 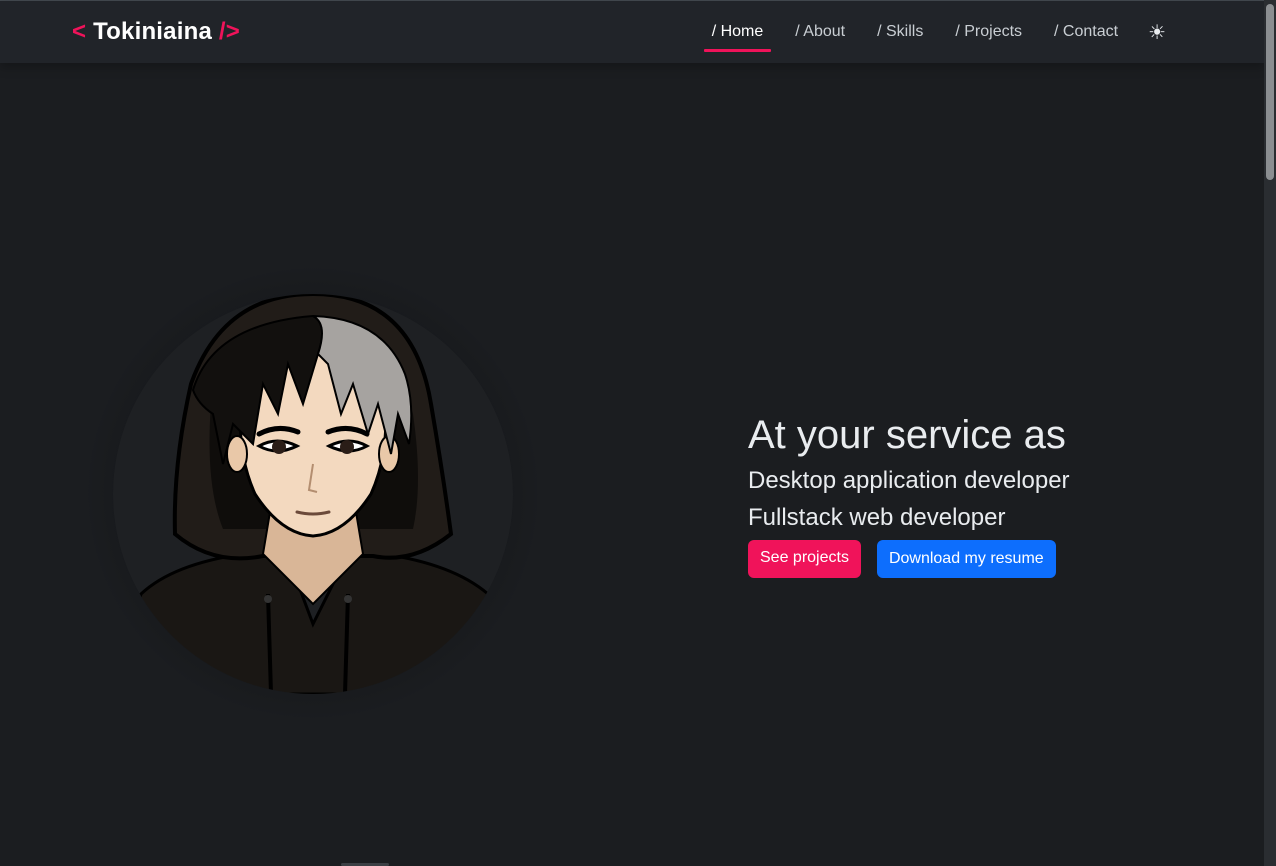 I want to click on nav-projects: / Projects, so click(x=988, y=32).